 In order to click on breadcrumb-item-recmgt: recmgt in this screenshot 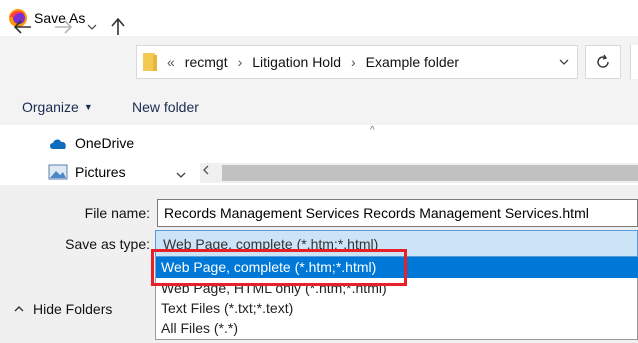, I will do `click(206, 62)`.